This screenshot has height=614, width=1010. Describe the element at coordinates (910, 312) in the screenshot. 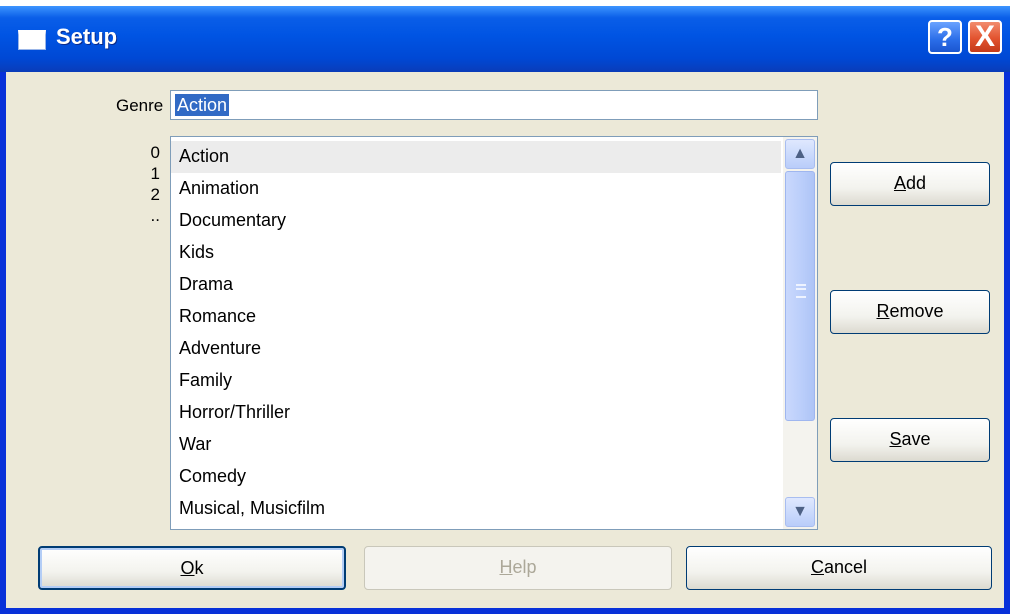

I see `remove-button: Remove` at that location.